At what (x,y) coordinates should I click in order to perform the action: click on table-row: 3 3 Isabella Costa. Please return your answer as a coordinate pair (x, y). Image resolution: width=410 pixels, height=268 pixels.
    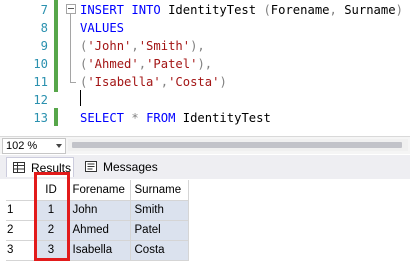
    Looking at the image, I should click on (97, 250).